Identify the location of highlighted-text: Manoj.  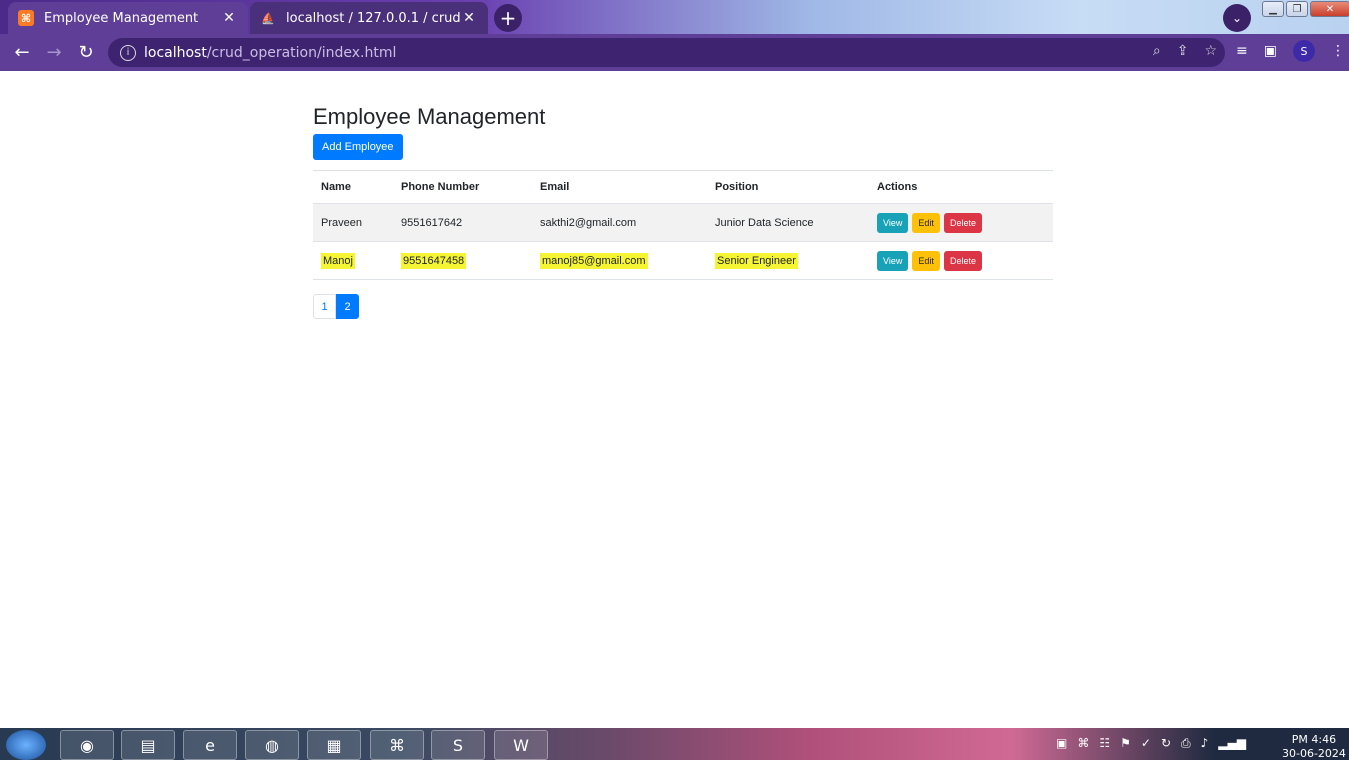
(338, 261).